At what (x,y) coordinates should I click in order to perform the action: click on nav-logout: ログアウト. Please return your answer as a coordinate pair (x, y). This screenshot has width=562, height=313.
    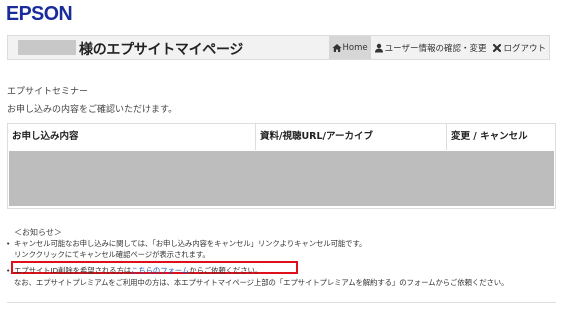
    Looking at the image, I should click on (519, 47).